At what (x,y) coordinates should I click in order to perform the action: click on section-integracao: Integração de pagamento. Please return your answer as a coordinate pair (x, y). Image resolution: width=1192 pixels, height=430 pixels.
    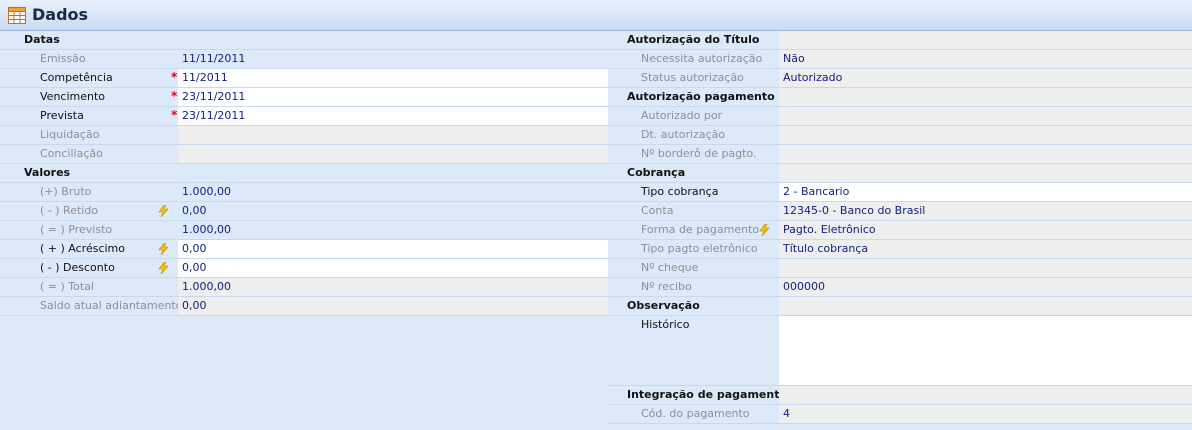
    Looking at the image, I should click on (900, 395).